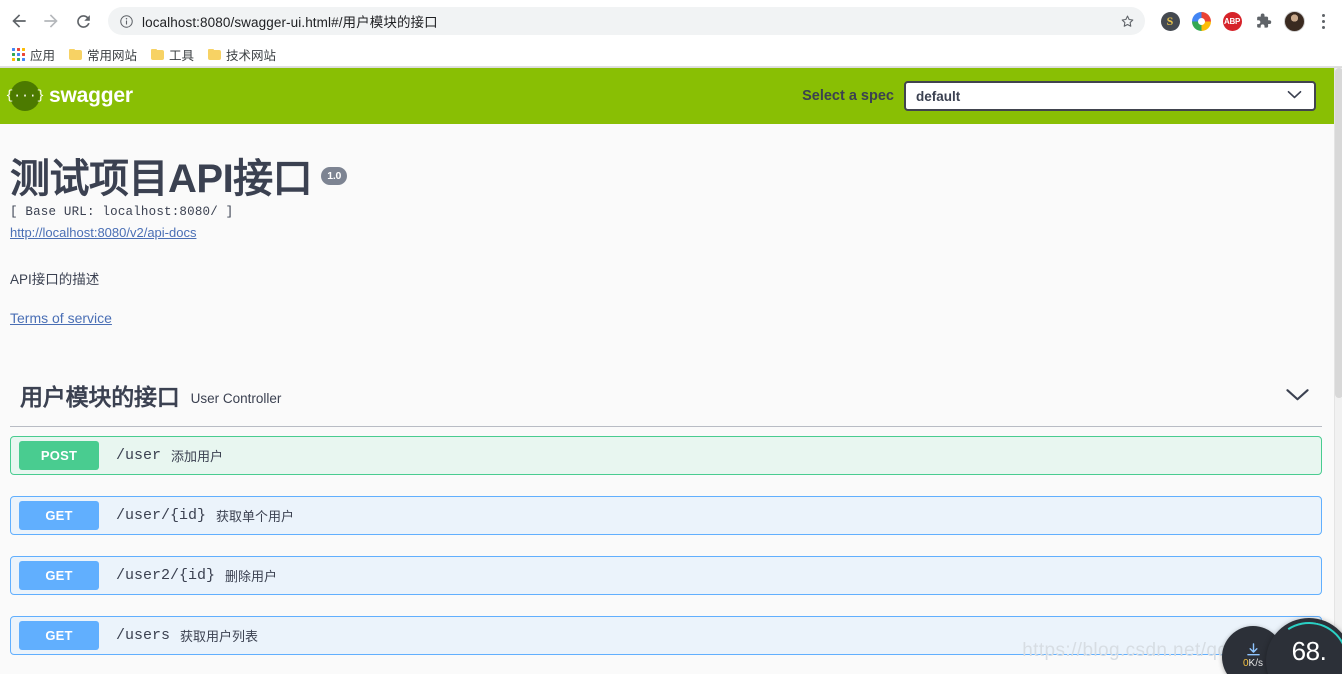 The image size is (1342, 674). I want to click on bookmark-folder-1: 常用网站, so click(104, 54).